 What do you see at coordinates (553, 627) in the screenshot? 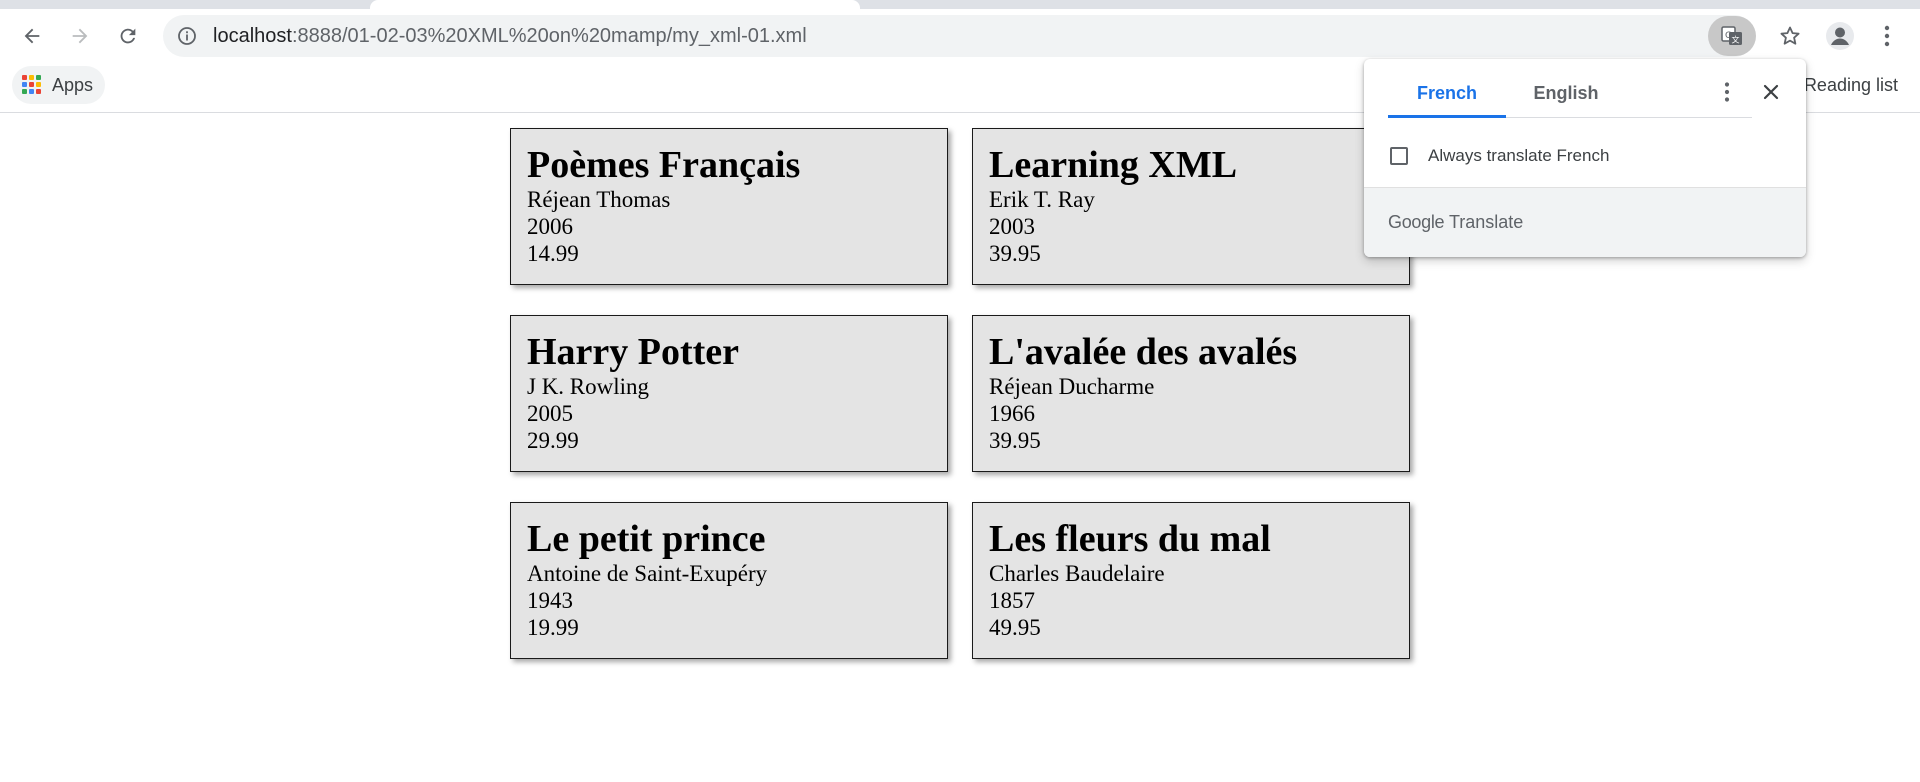
I see `book-price: 19.99` at bounding box center [553, 627].